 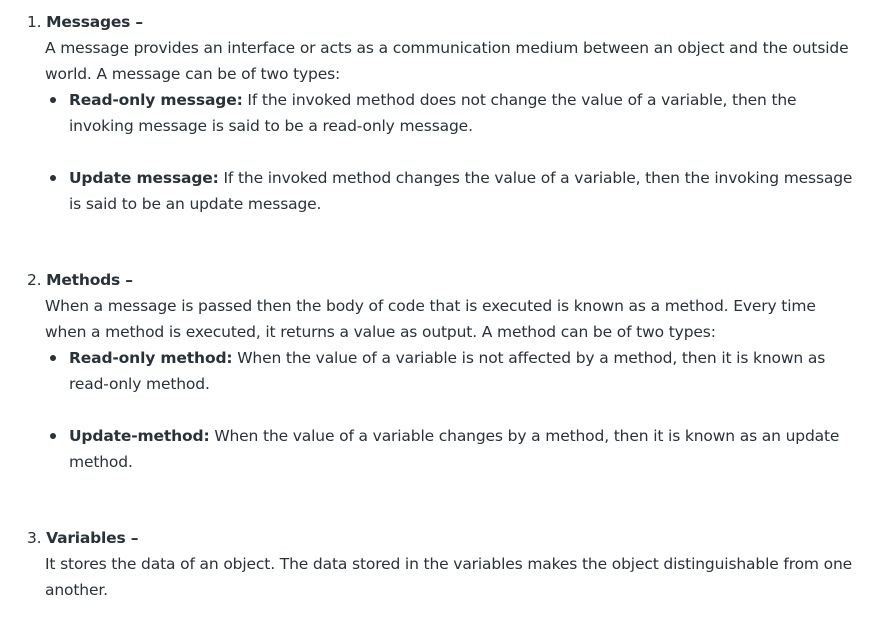 I want to click on item-heading: 3. Variables –, so click(x=82, y=538).